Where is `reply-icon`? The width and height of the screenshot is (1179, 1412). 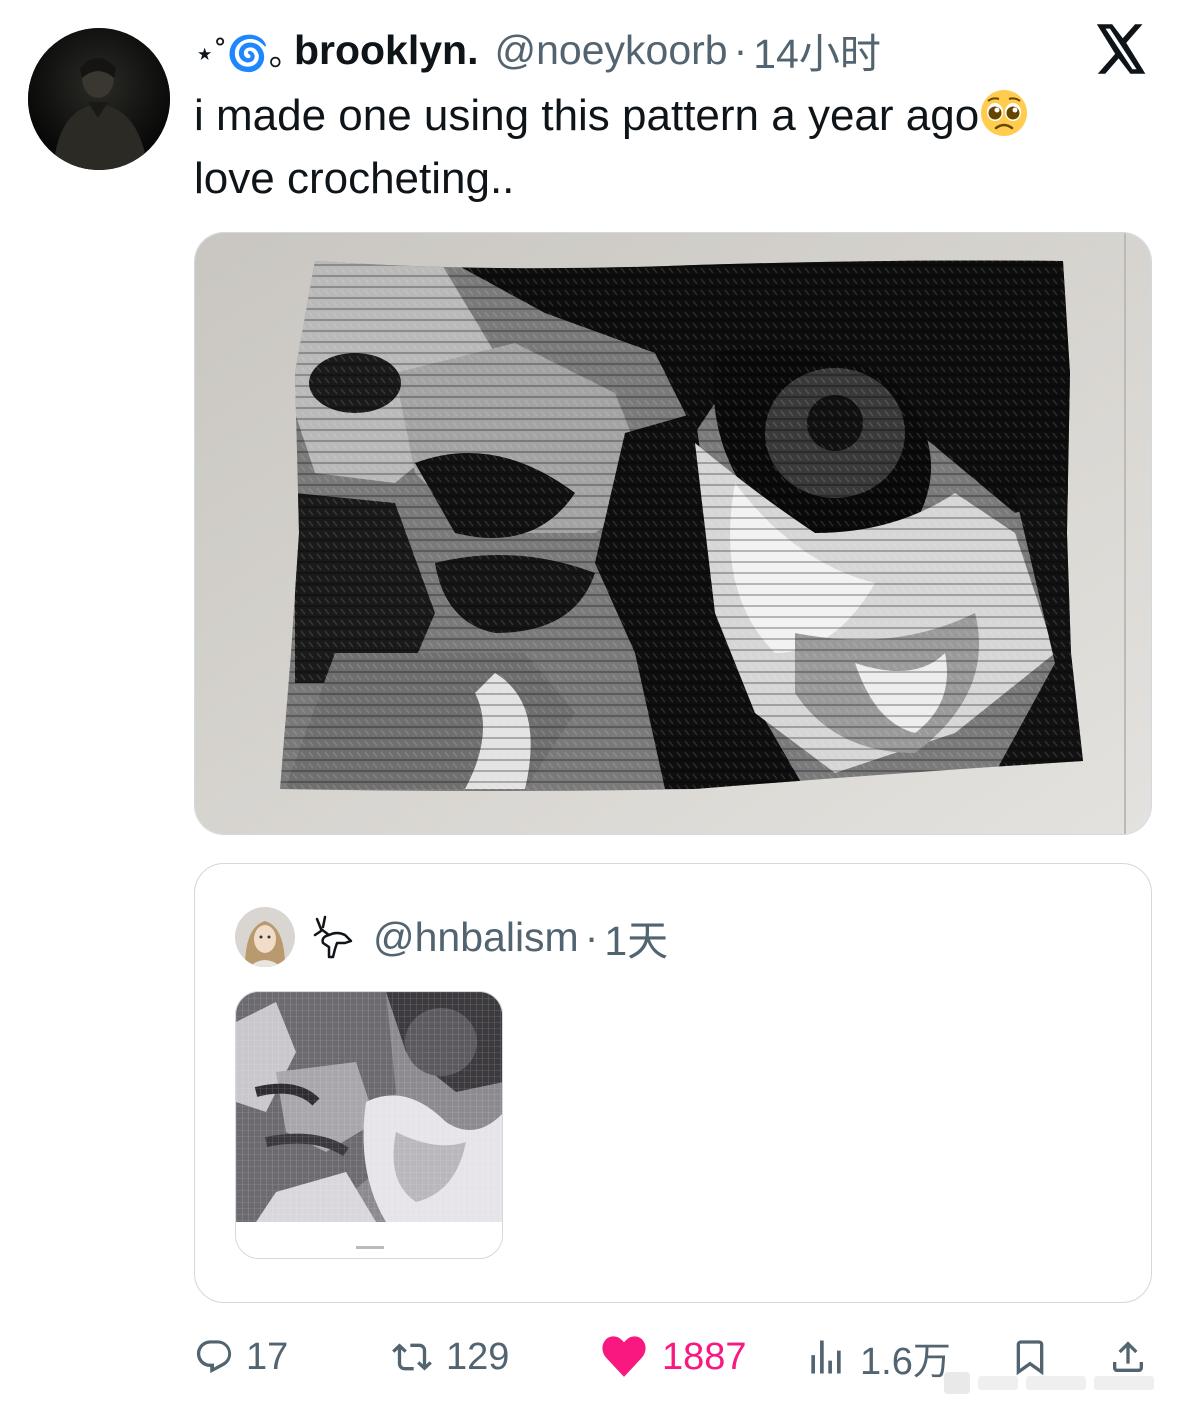
reply-icon is located at coordinates (214, 1357).